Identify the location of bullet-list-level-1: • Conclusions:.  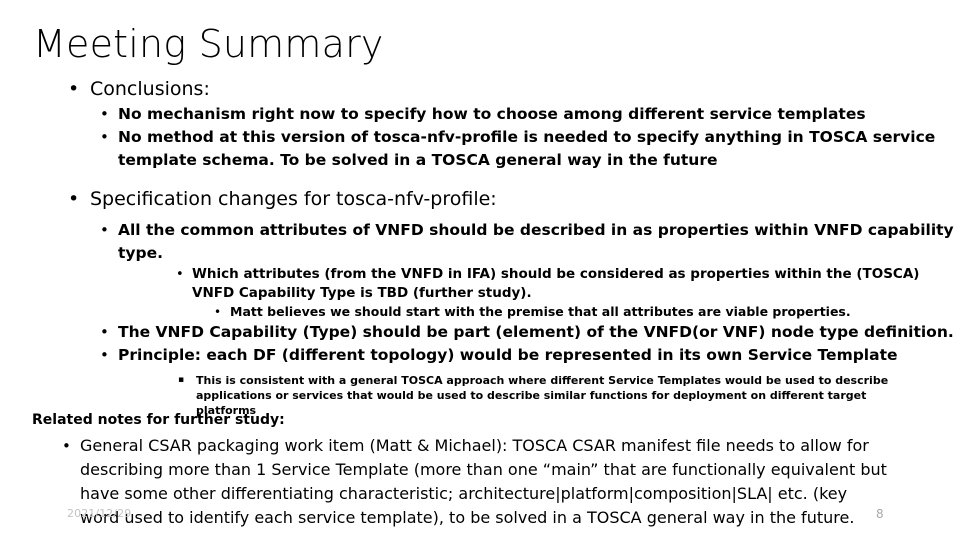
(480, 89).